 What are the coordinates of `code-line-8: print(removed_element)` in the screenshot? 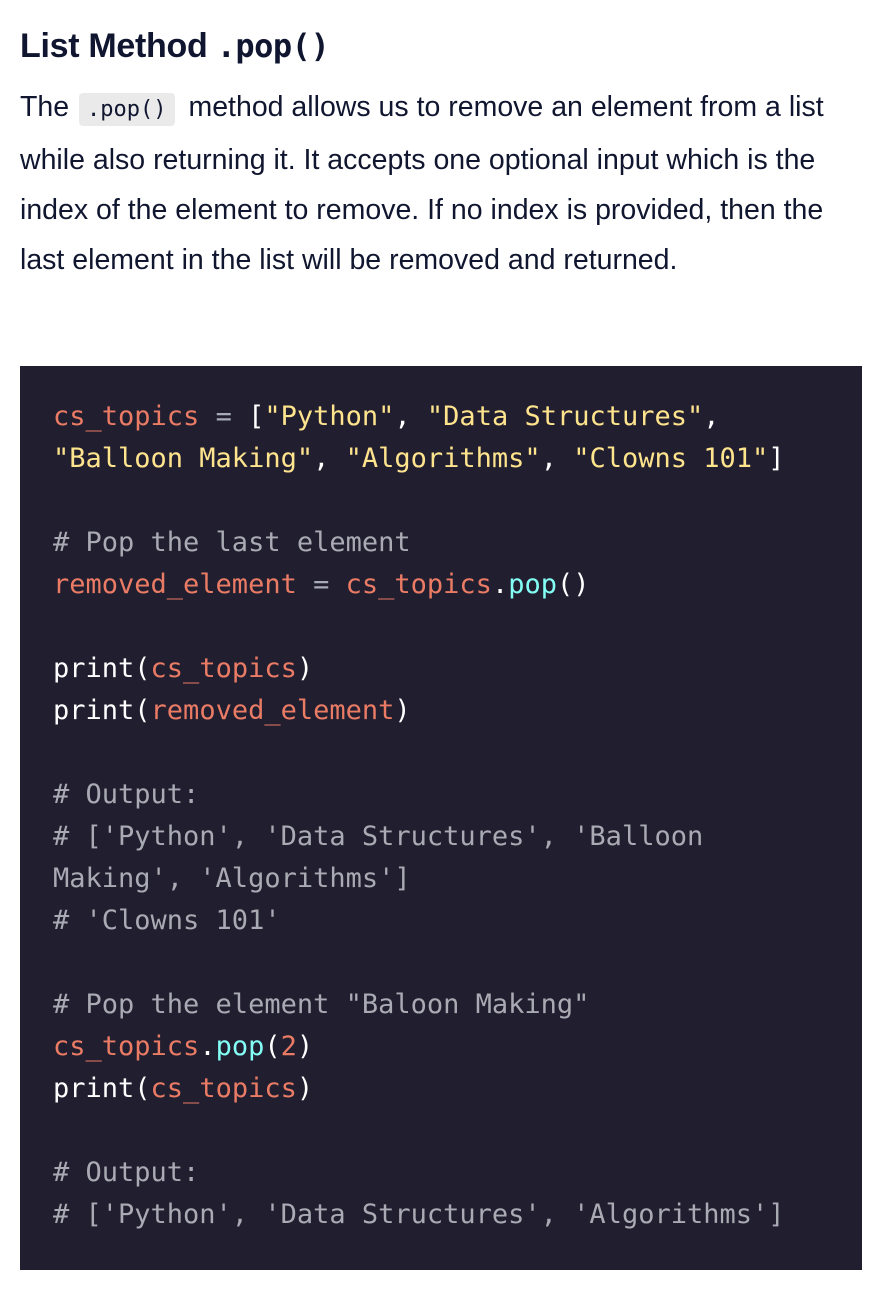 It's located at (457, 711).